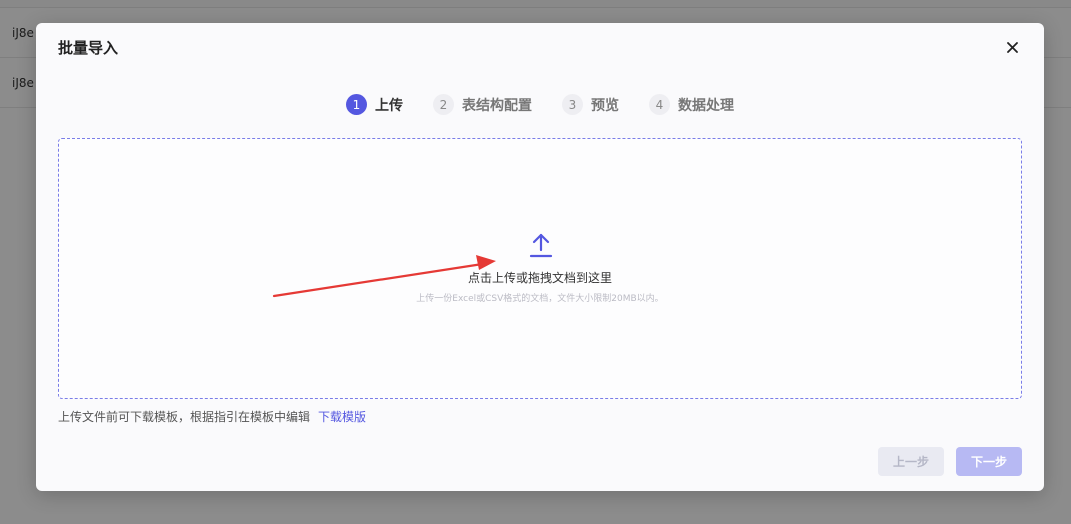  Describe the element at coordinates (184, 417) in the screenshot. I see `hint-text: 上传文件前可下载模板，根据指引在模板中编辑` at that location.